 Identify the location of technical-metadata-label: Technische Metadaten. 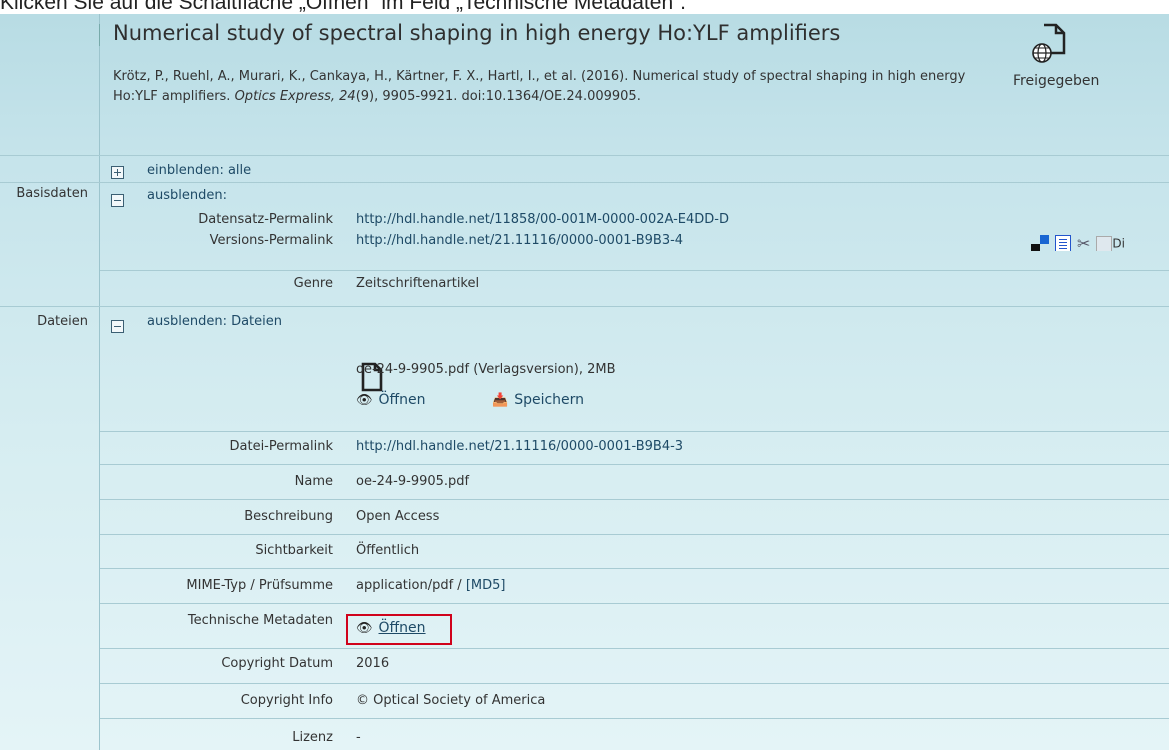
(260, 620).